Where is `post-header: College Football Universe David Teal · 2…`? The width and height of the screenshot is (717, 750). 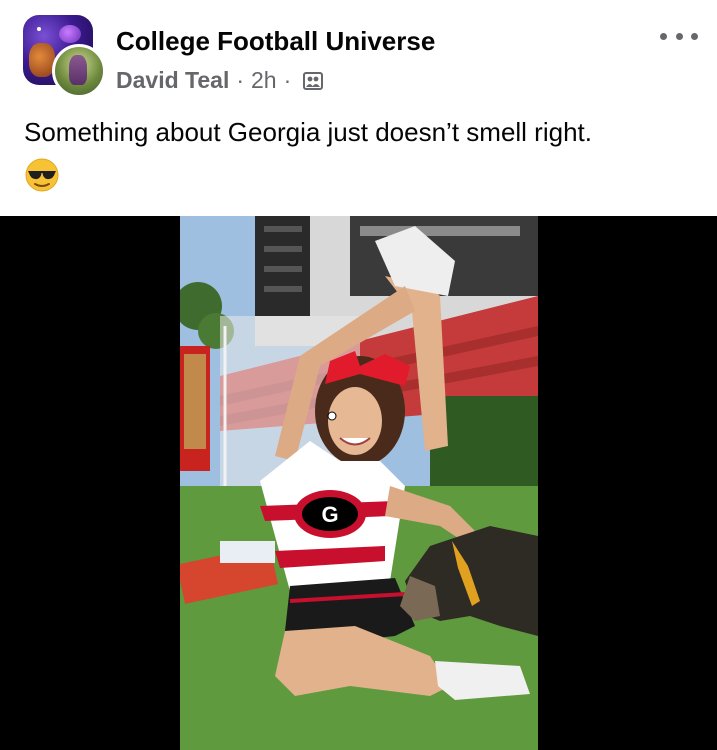
post-header: College Football Universe David Teal · 2… is located at coordinates (358, 50).